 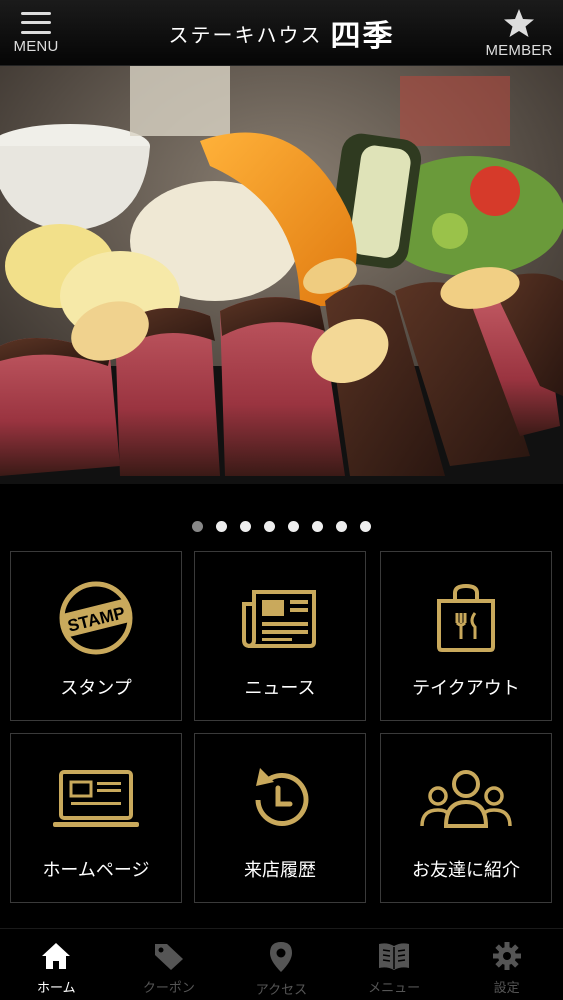 I want to click on tile-label: スタンプ, so click(x=96, y=688).